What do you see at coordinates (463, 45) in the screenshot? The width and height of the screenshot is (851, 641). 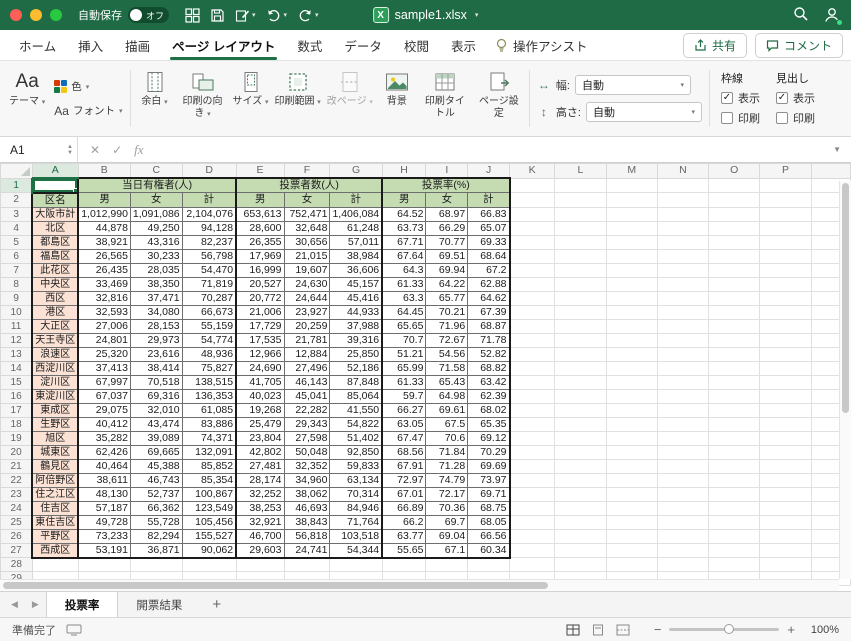 I see `ribbon-tab-8: 表示` at bounding box center [463, 45].